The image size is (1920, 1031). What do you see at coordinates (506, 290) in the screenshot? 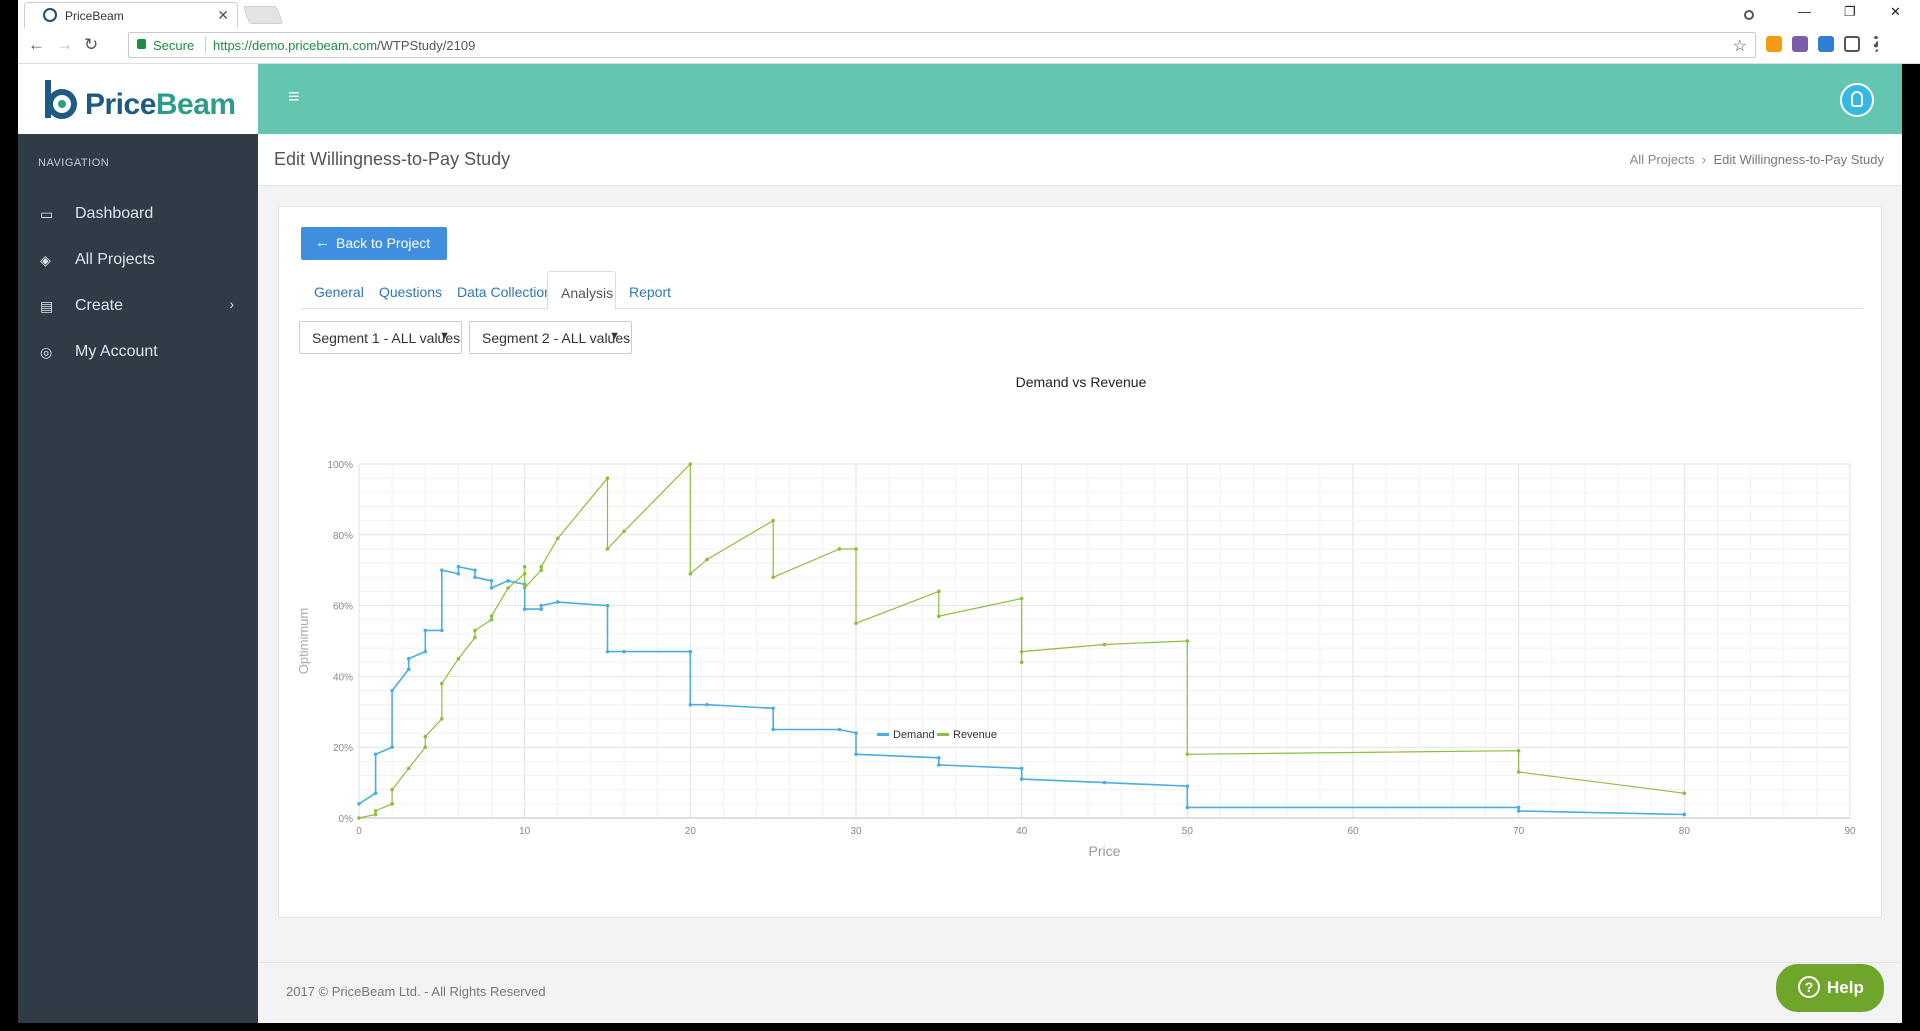
I see `tab-data-collection: Data Collection` at bounding box center [506, 290].